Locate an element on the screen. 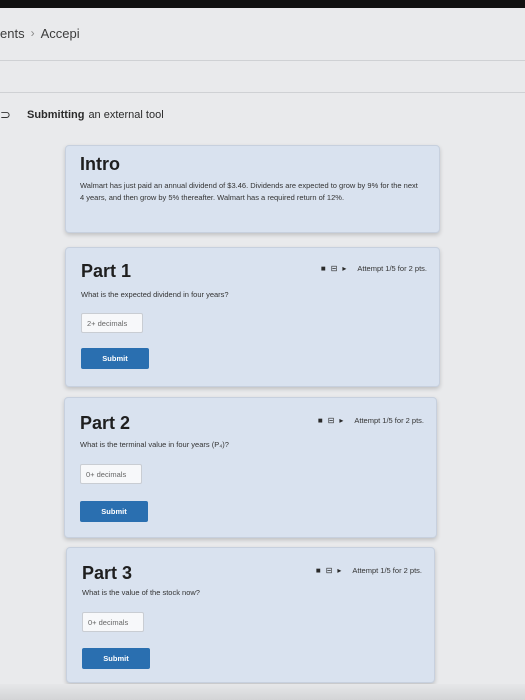  part-1-tools: ■ ⊟ ▸ Attempt 1/5 for 2 pts. is located at coordinates (374, 268).